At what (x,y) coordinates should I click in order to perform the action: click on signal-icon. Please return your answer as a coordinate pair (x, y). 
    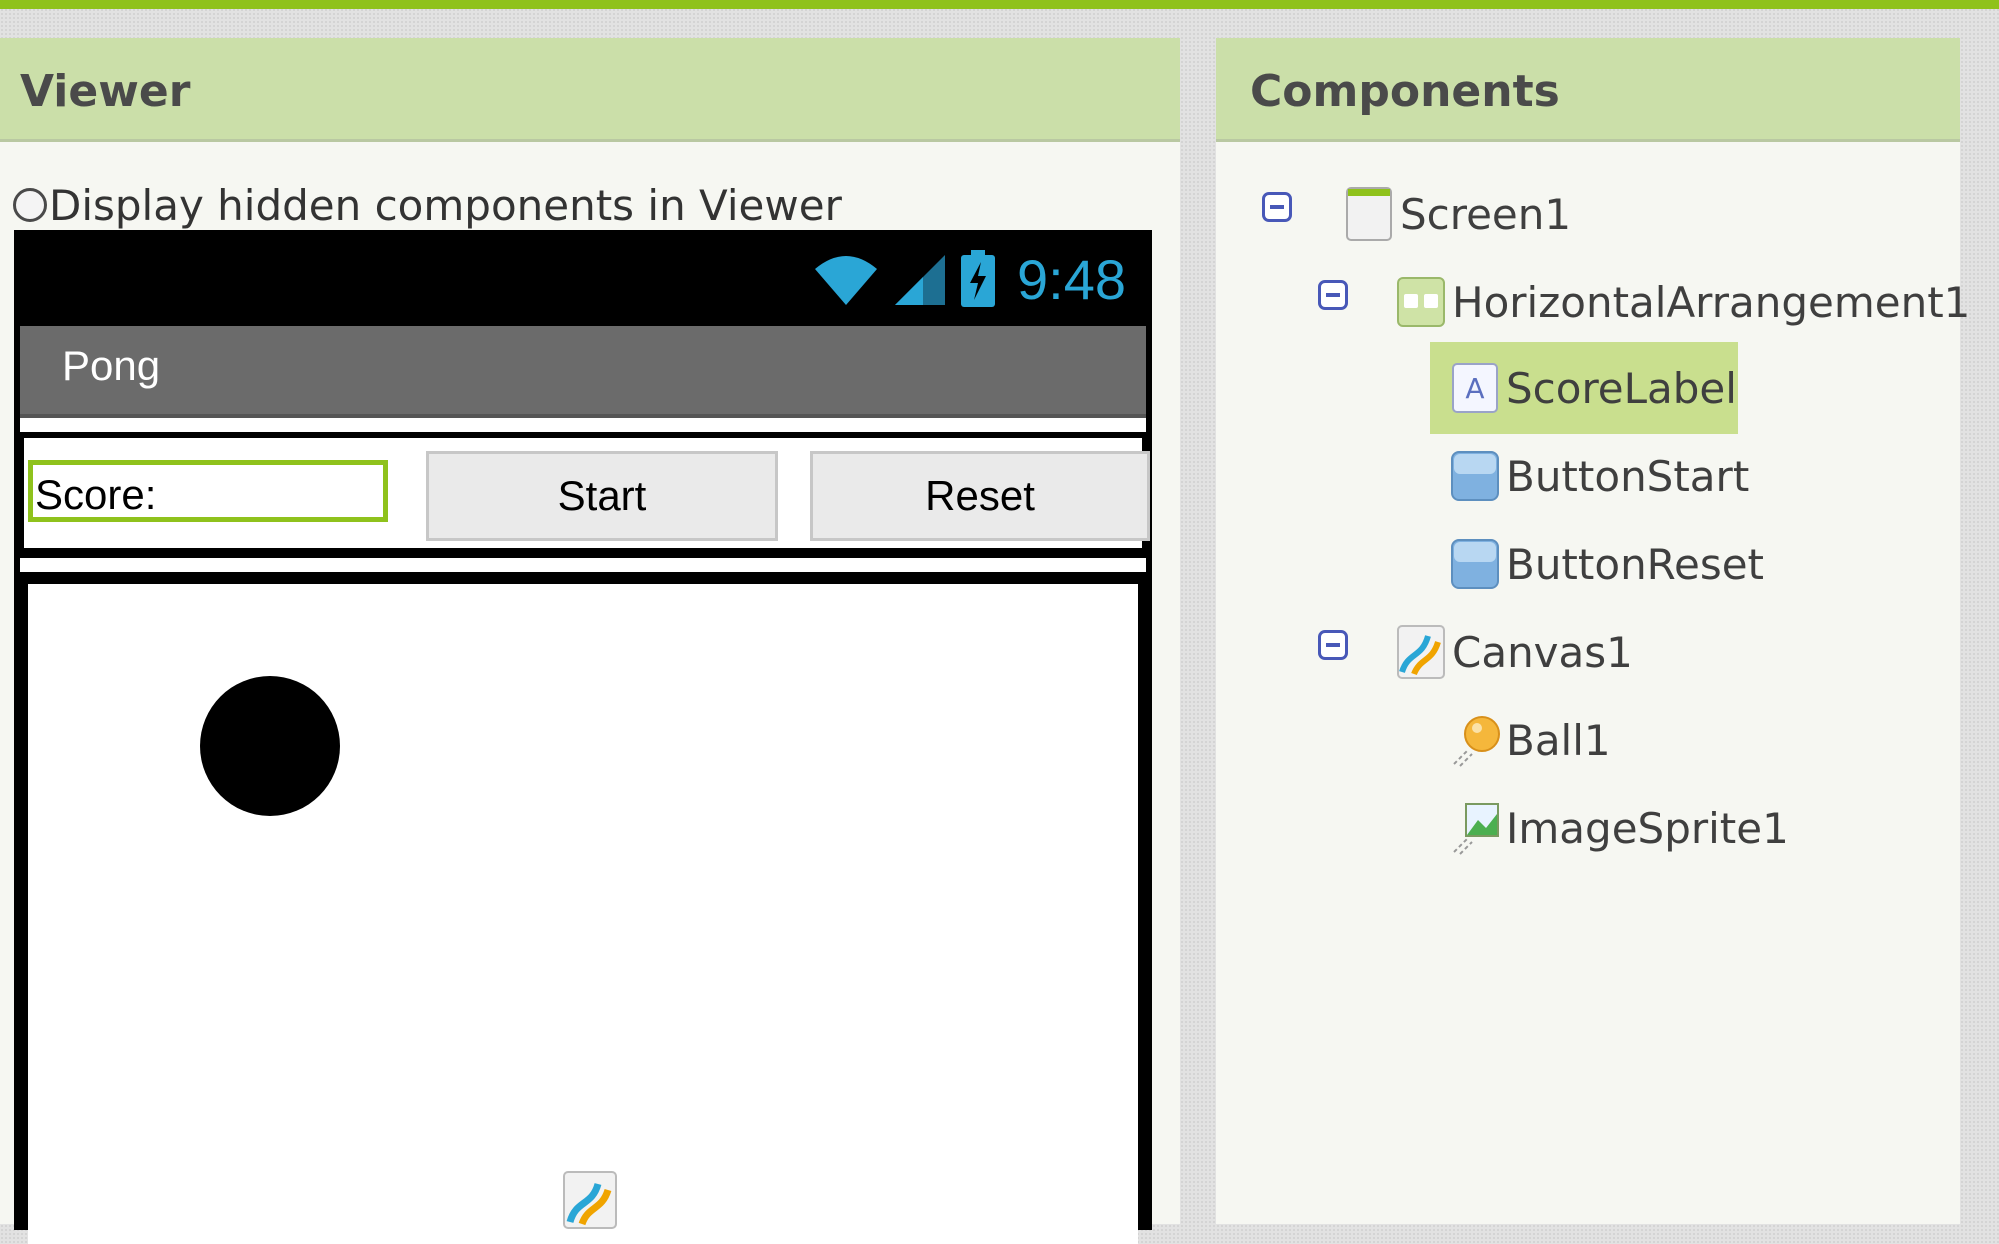
    Looking at the image, I should click on (920, 280).